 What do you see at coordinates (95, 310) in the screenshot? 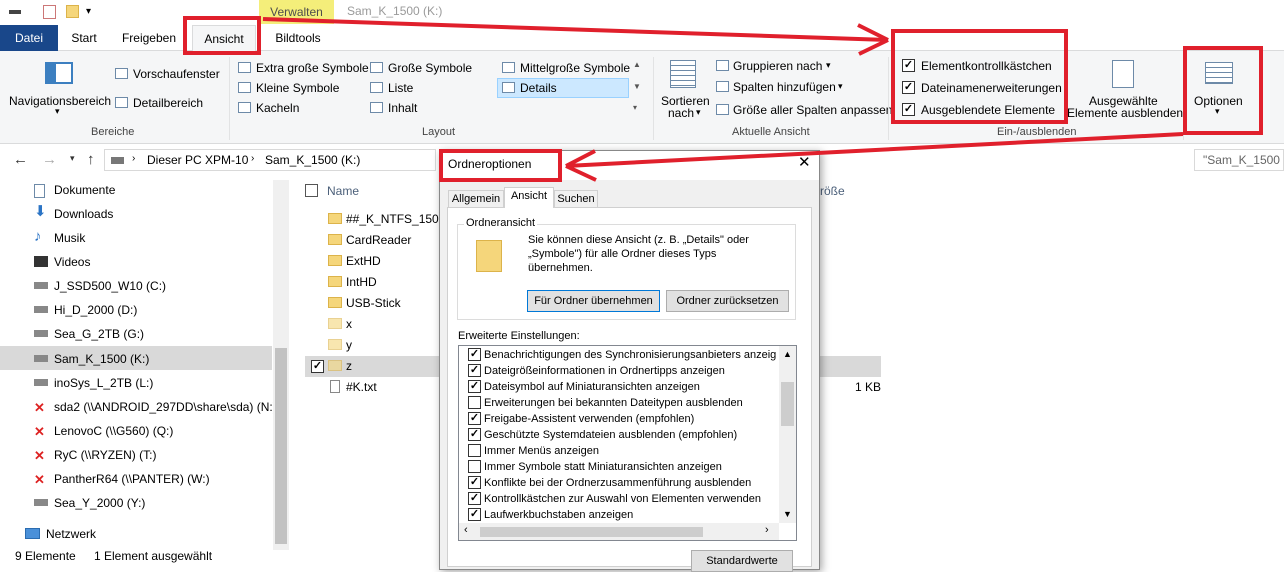
I see `nav-item-drive-d: Hi_D_2000 (D:)` at bounding box center [95, 310].